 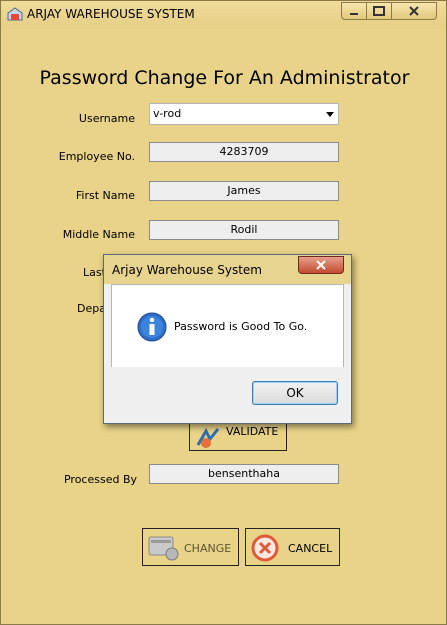 I want to click on first-name-field: James, so click(x=244, y=191).